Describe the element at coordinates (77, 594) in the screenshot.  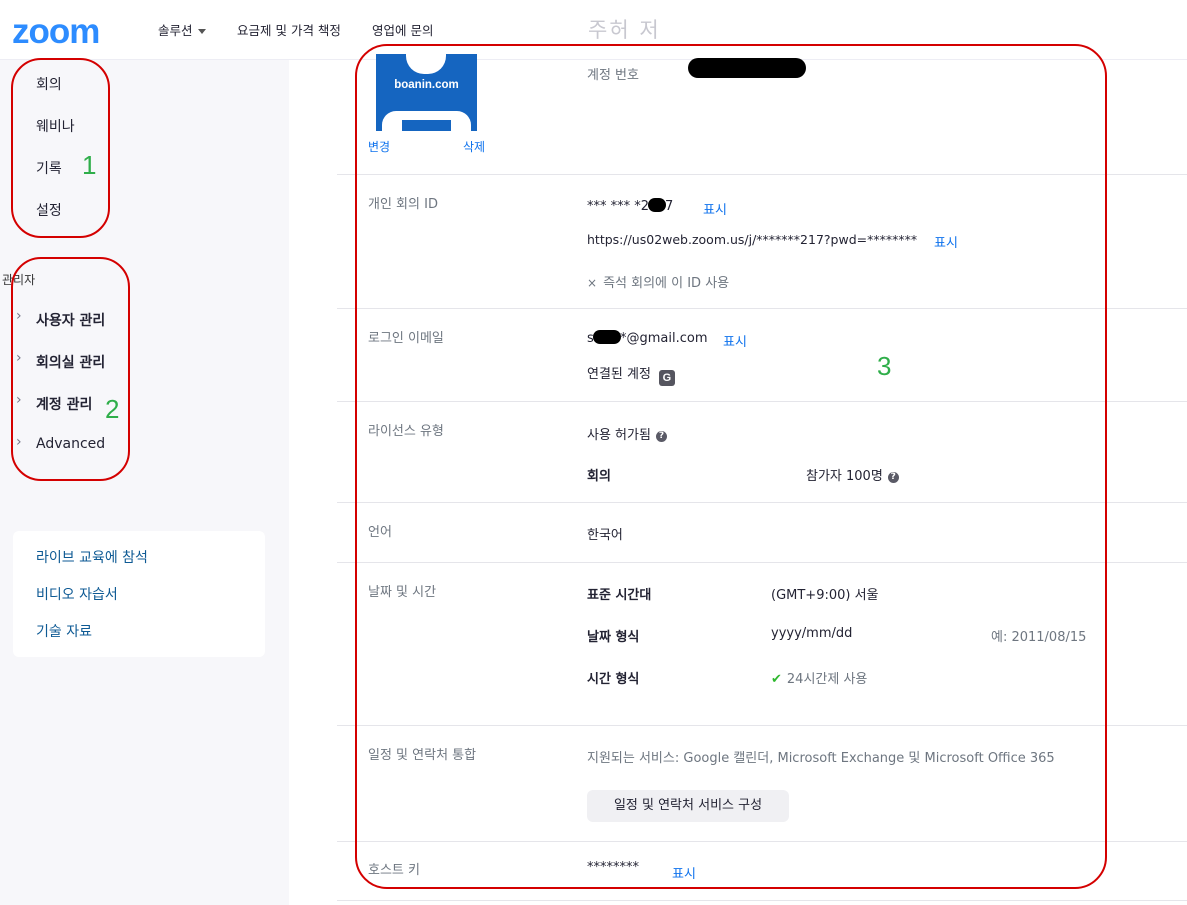
I see `video-tutorials-link: 비디오 자습서` at that location.